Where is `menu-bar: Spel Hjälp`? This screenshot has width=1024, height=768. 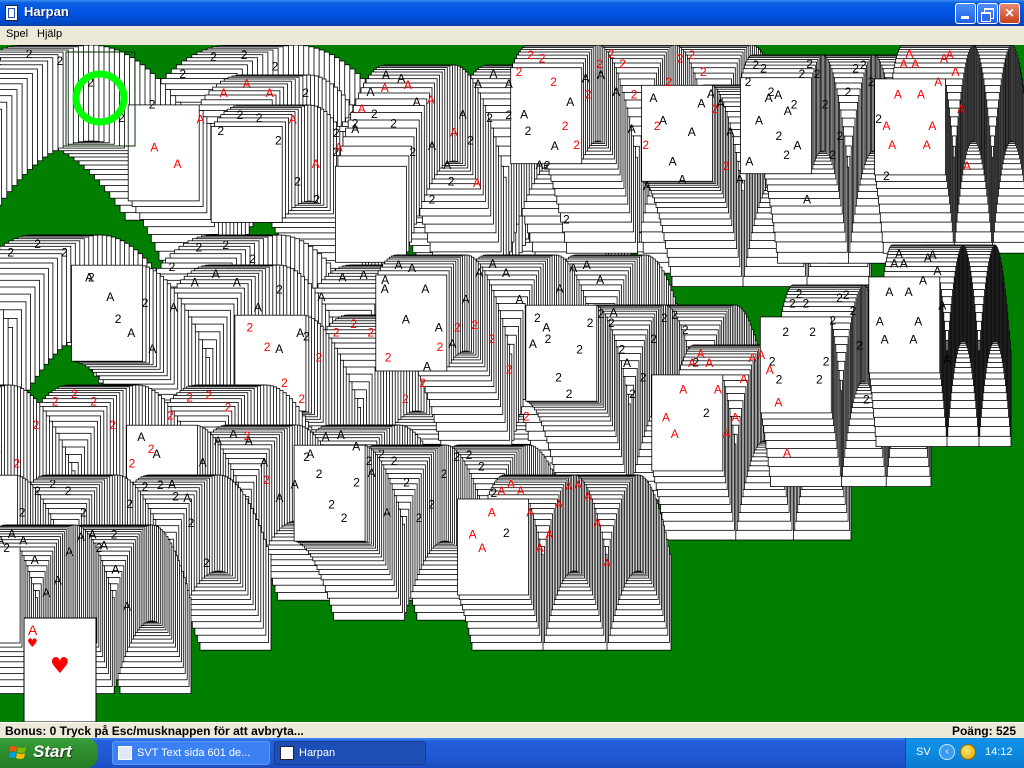 menu-bar: Spel Hjälp is located at coordinates (512, 35).